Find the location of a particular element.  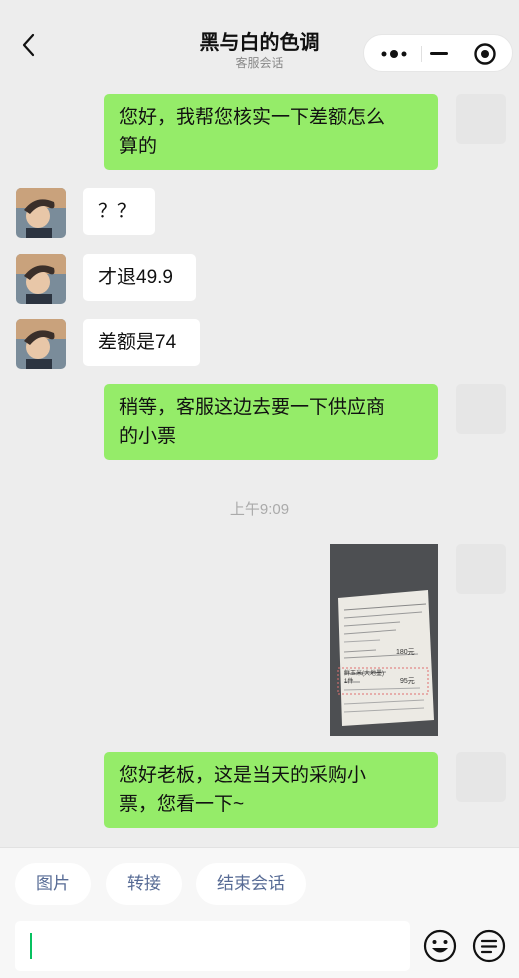

menu-button is located at coordinates (489, 946).